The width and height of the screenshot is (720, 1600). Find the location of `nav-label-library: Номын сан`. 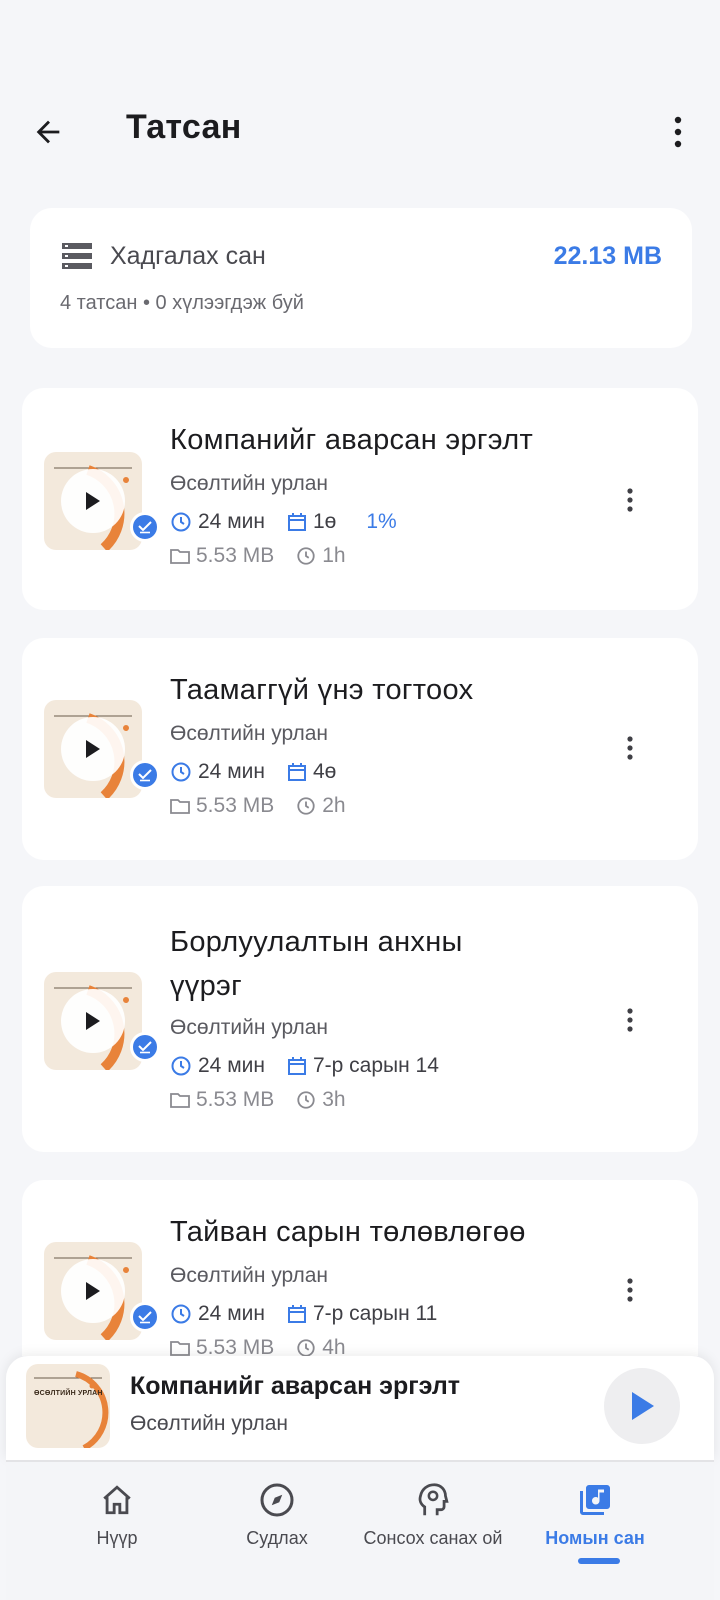

nav-label-library: Номын сан is located at coordinates (595, 1538).